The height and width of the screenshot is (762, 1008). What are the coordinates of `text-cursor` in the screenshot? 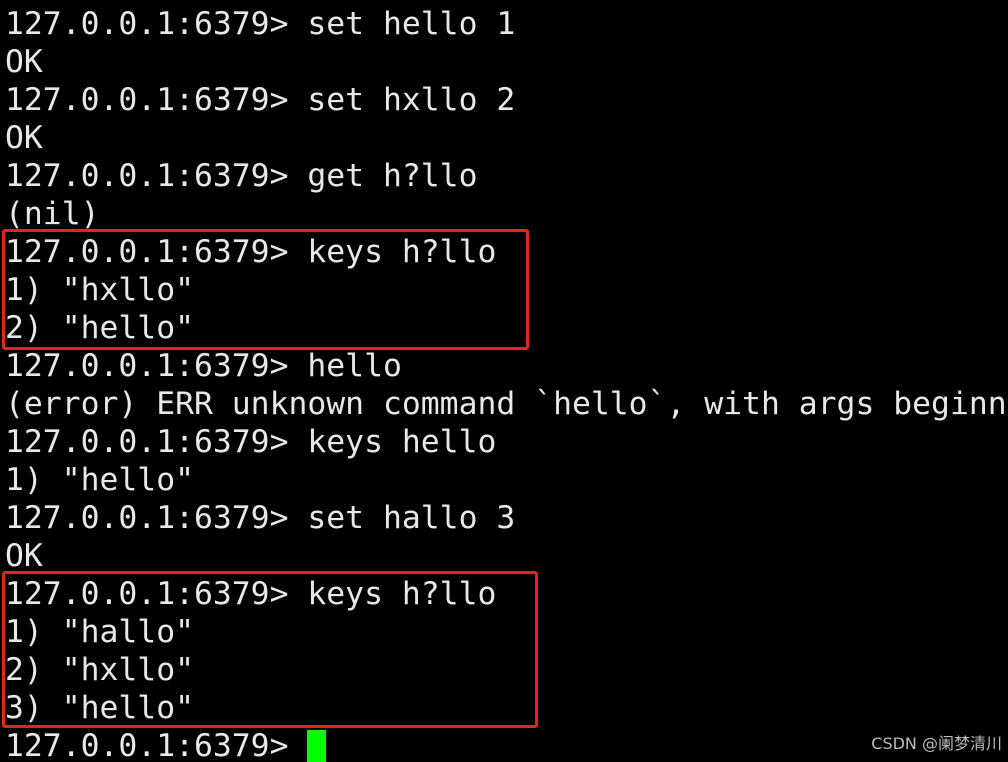 It's located at (317, 746).